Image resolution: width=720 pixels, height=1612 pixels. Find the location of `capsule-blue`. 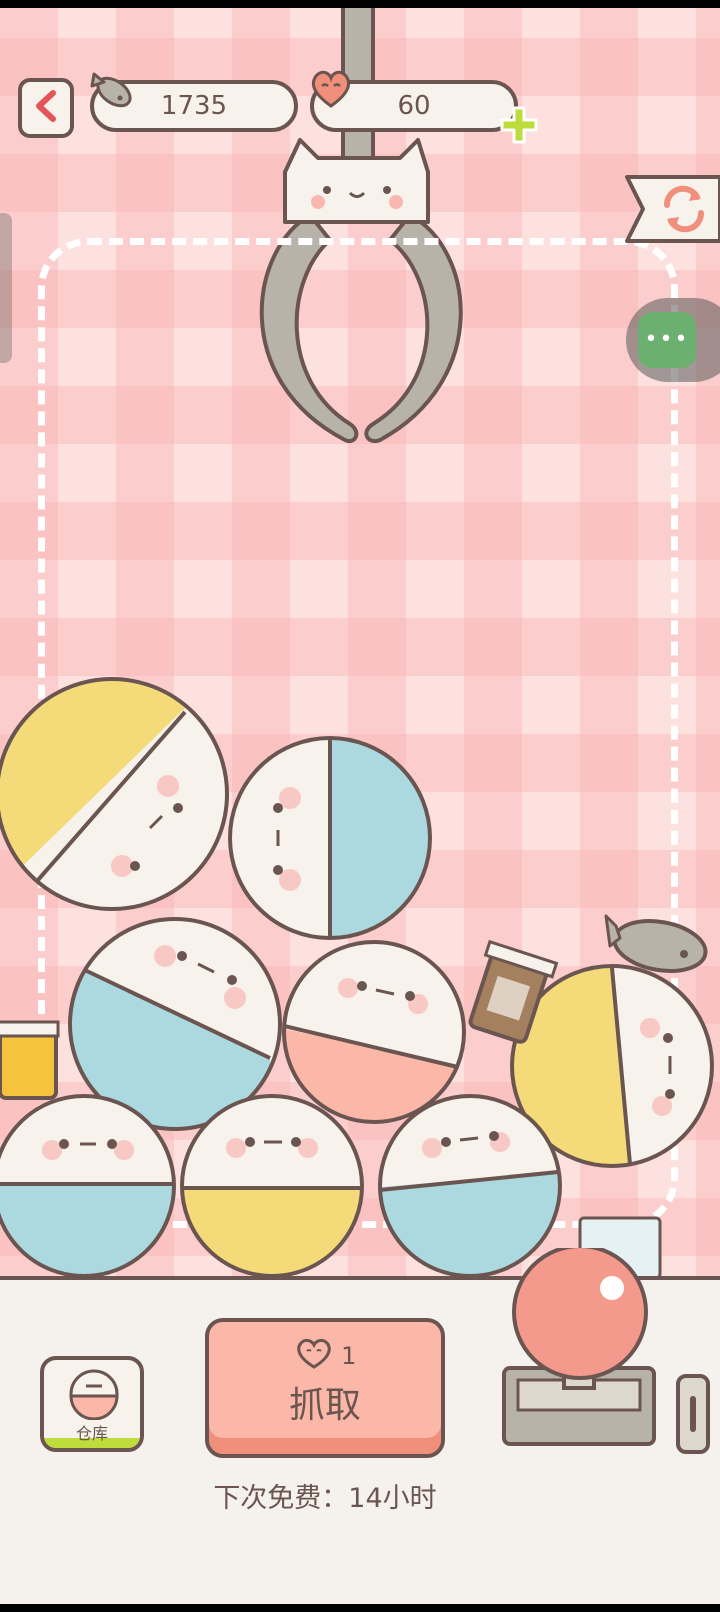

capsule-blue is located at coordinates (330, 838).